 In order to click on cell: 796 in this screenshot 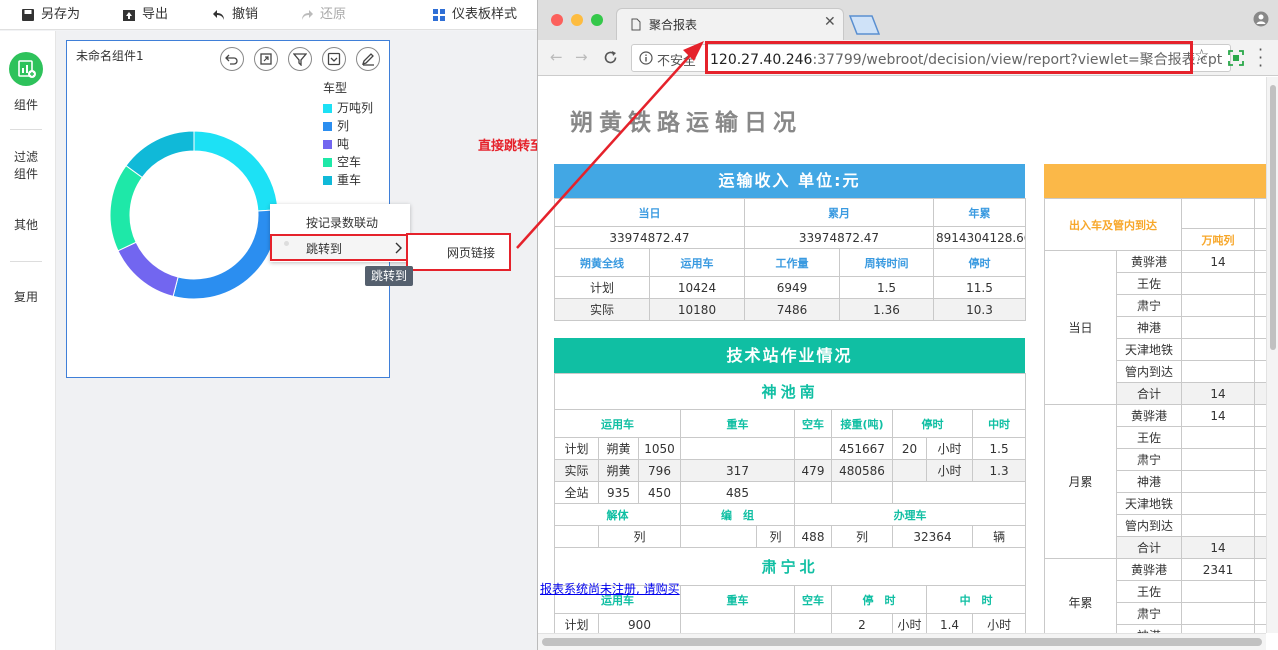, I will do `click(659, 470)`.